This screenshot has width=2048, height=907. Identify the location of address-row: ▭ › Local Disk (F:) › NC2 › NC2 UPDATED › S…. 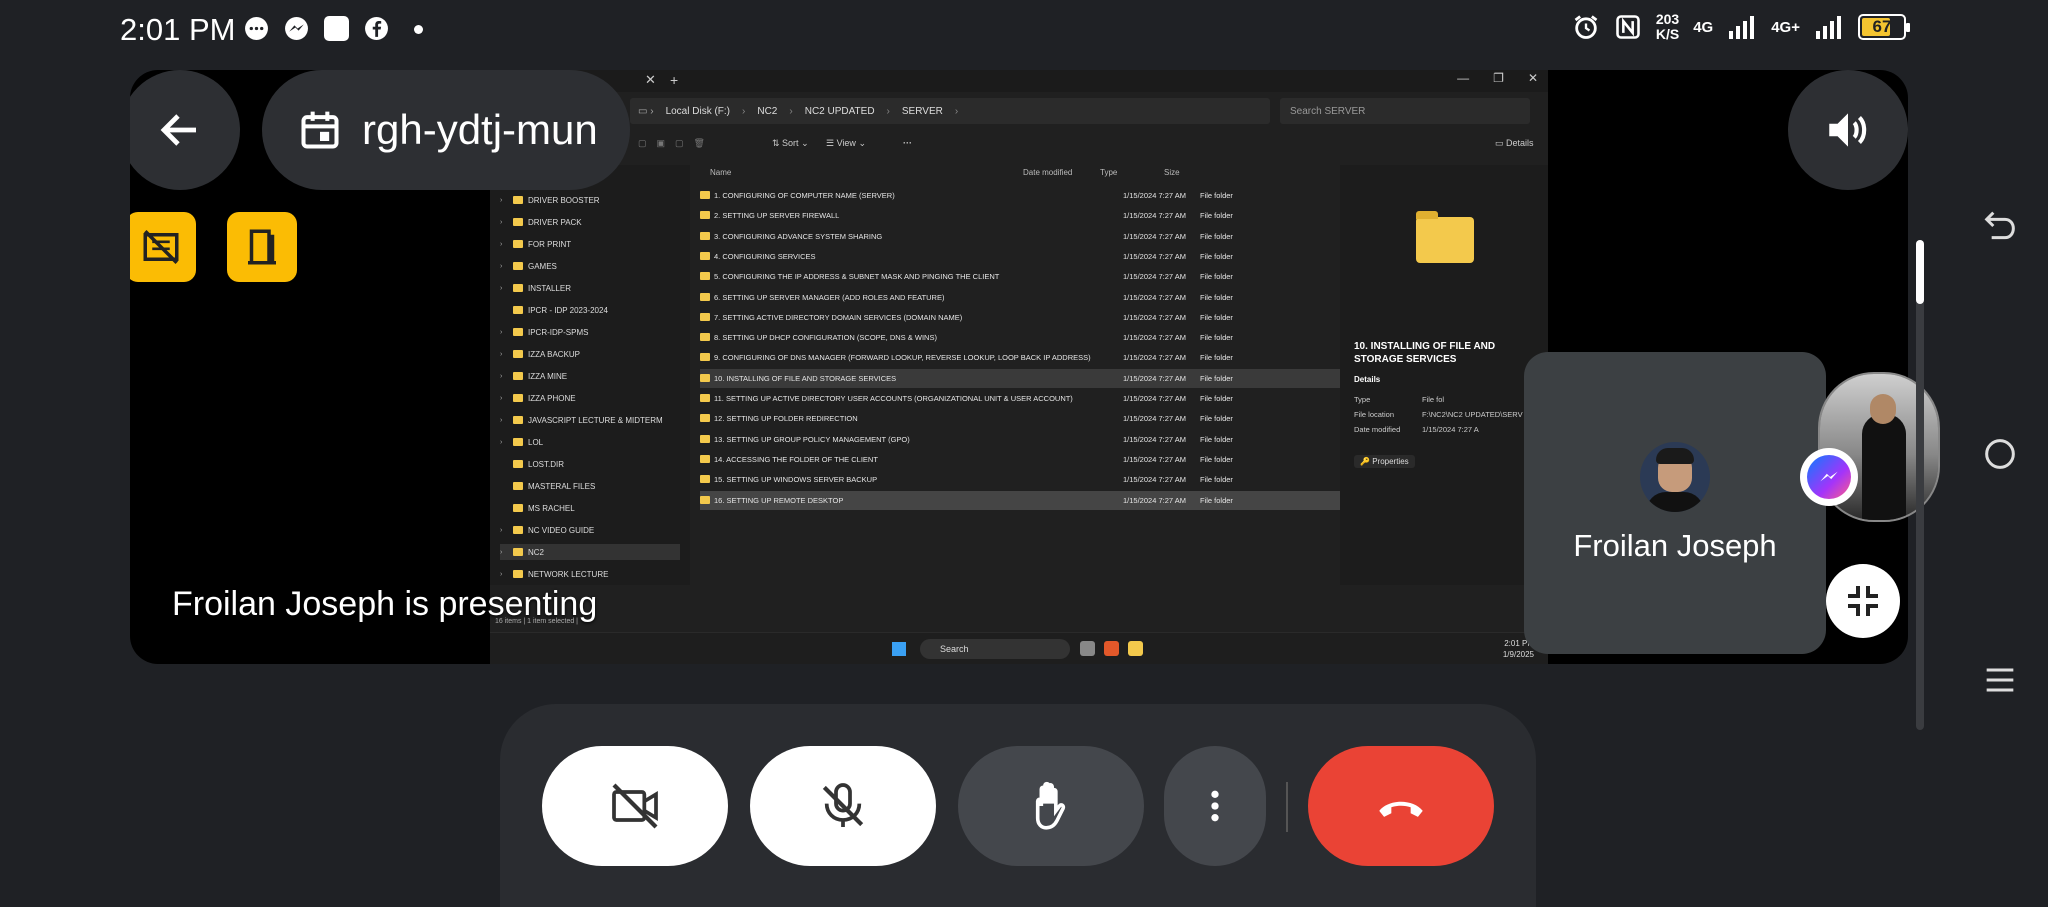
(1019, 112).